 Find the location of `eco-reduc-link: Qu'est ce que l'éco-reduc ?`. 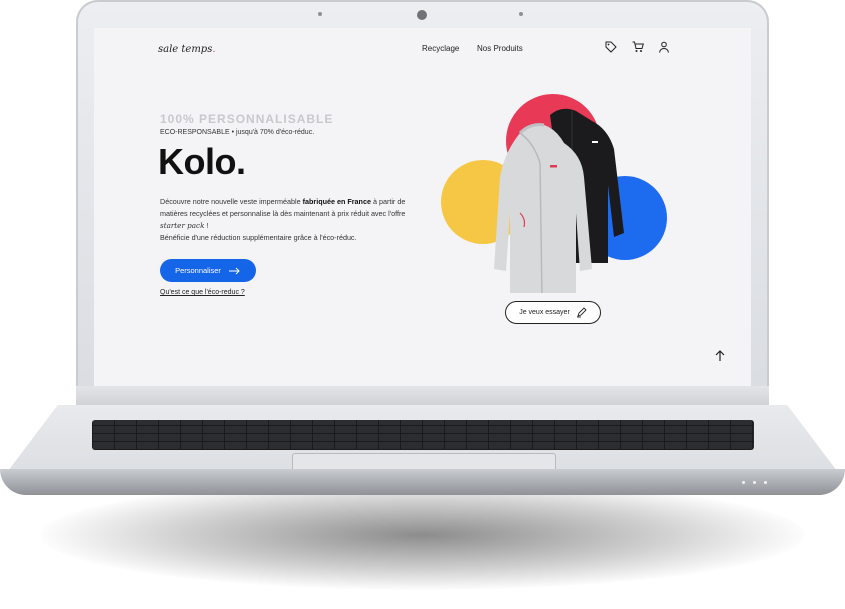

eco-reduc-link: Qu'est ce que l'éco-reduc ? is located at coordinates (202, 292).